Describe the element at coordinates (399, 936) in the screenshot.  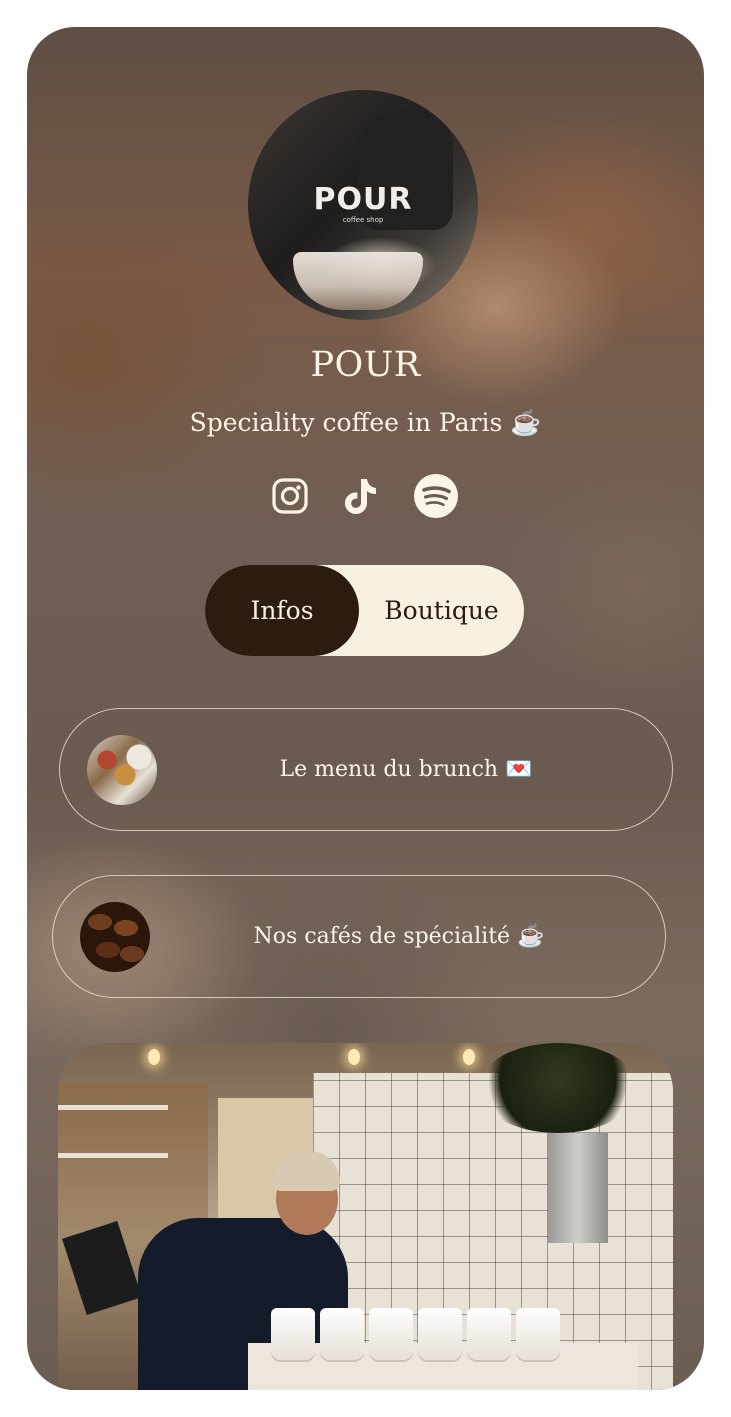
I see `link-label: Nos cafés de spécialité ☕` at that location.